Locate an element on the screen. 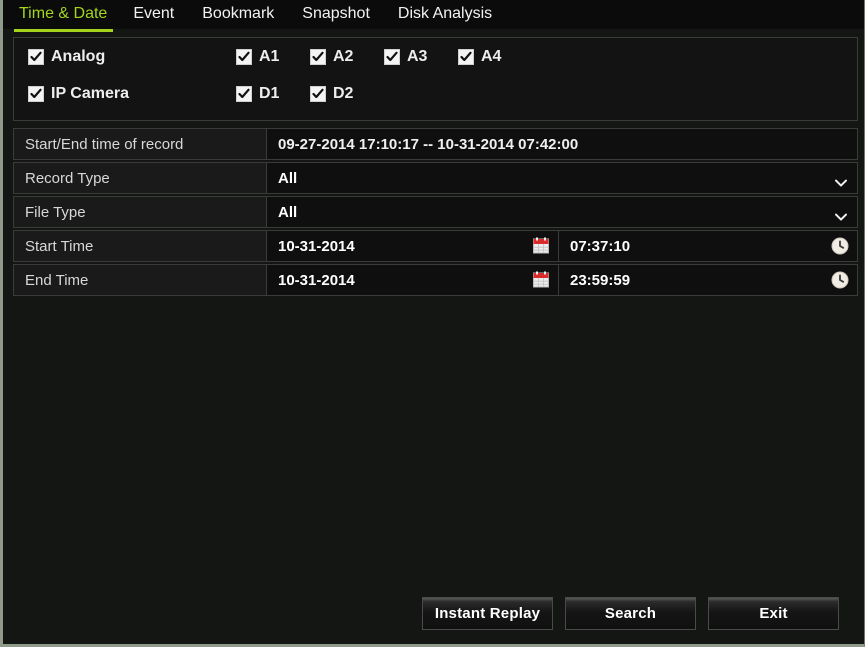 This screenshot has width=865, height=647. checkbox-a4: A4 is located at coordinates (479, 57).